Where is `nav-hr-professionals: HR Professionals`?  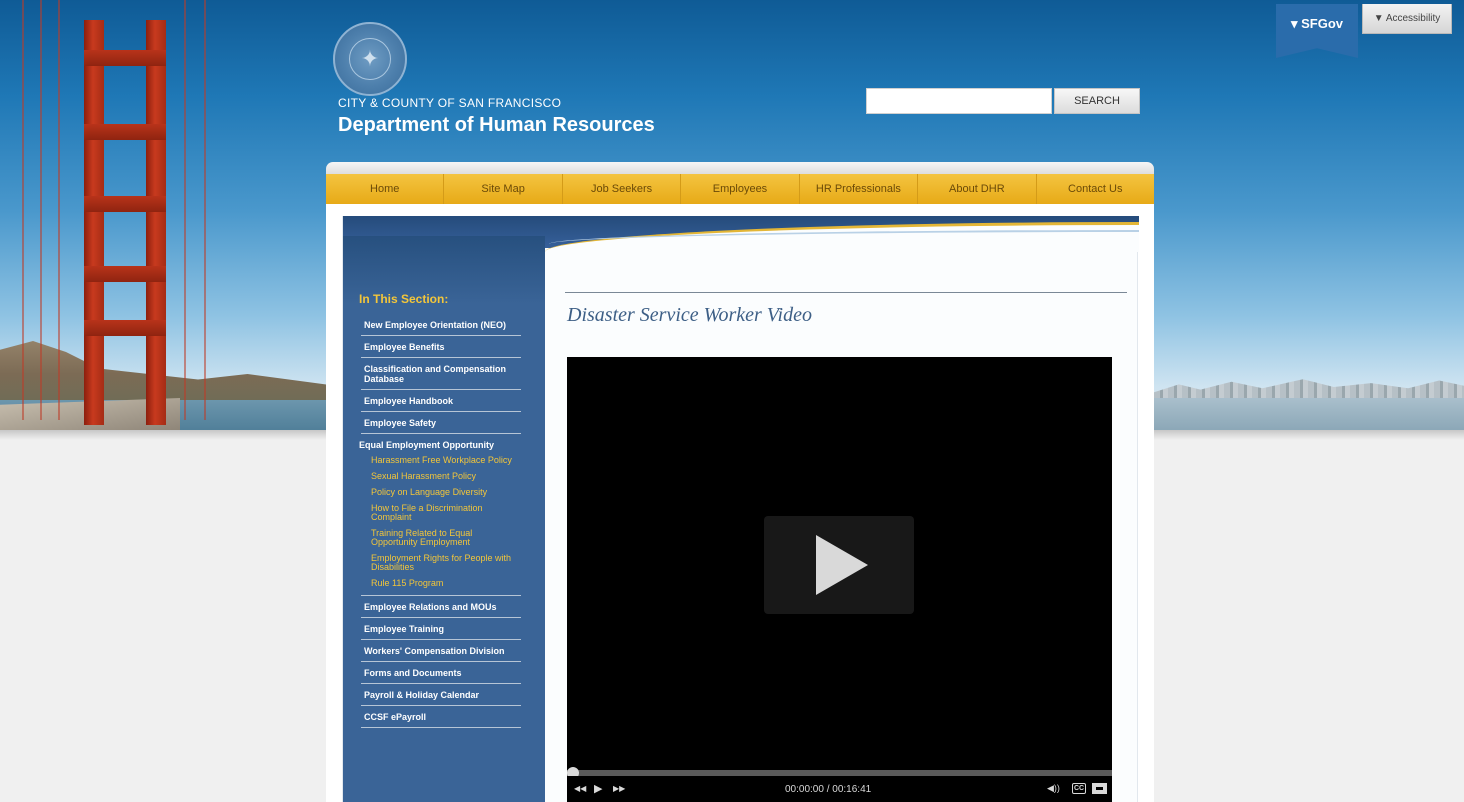 nav-hr-professionals: HR Professionals is located at coordinates (859, 189).